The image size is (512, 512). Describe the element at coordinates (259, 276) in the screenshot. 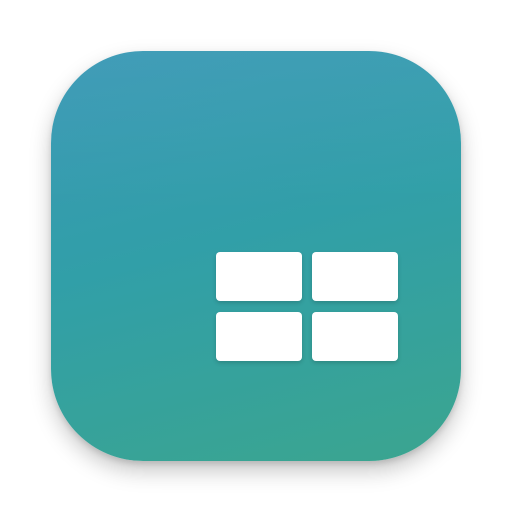

I see `grid-tile-top-left` at that location.